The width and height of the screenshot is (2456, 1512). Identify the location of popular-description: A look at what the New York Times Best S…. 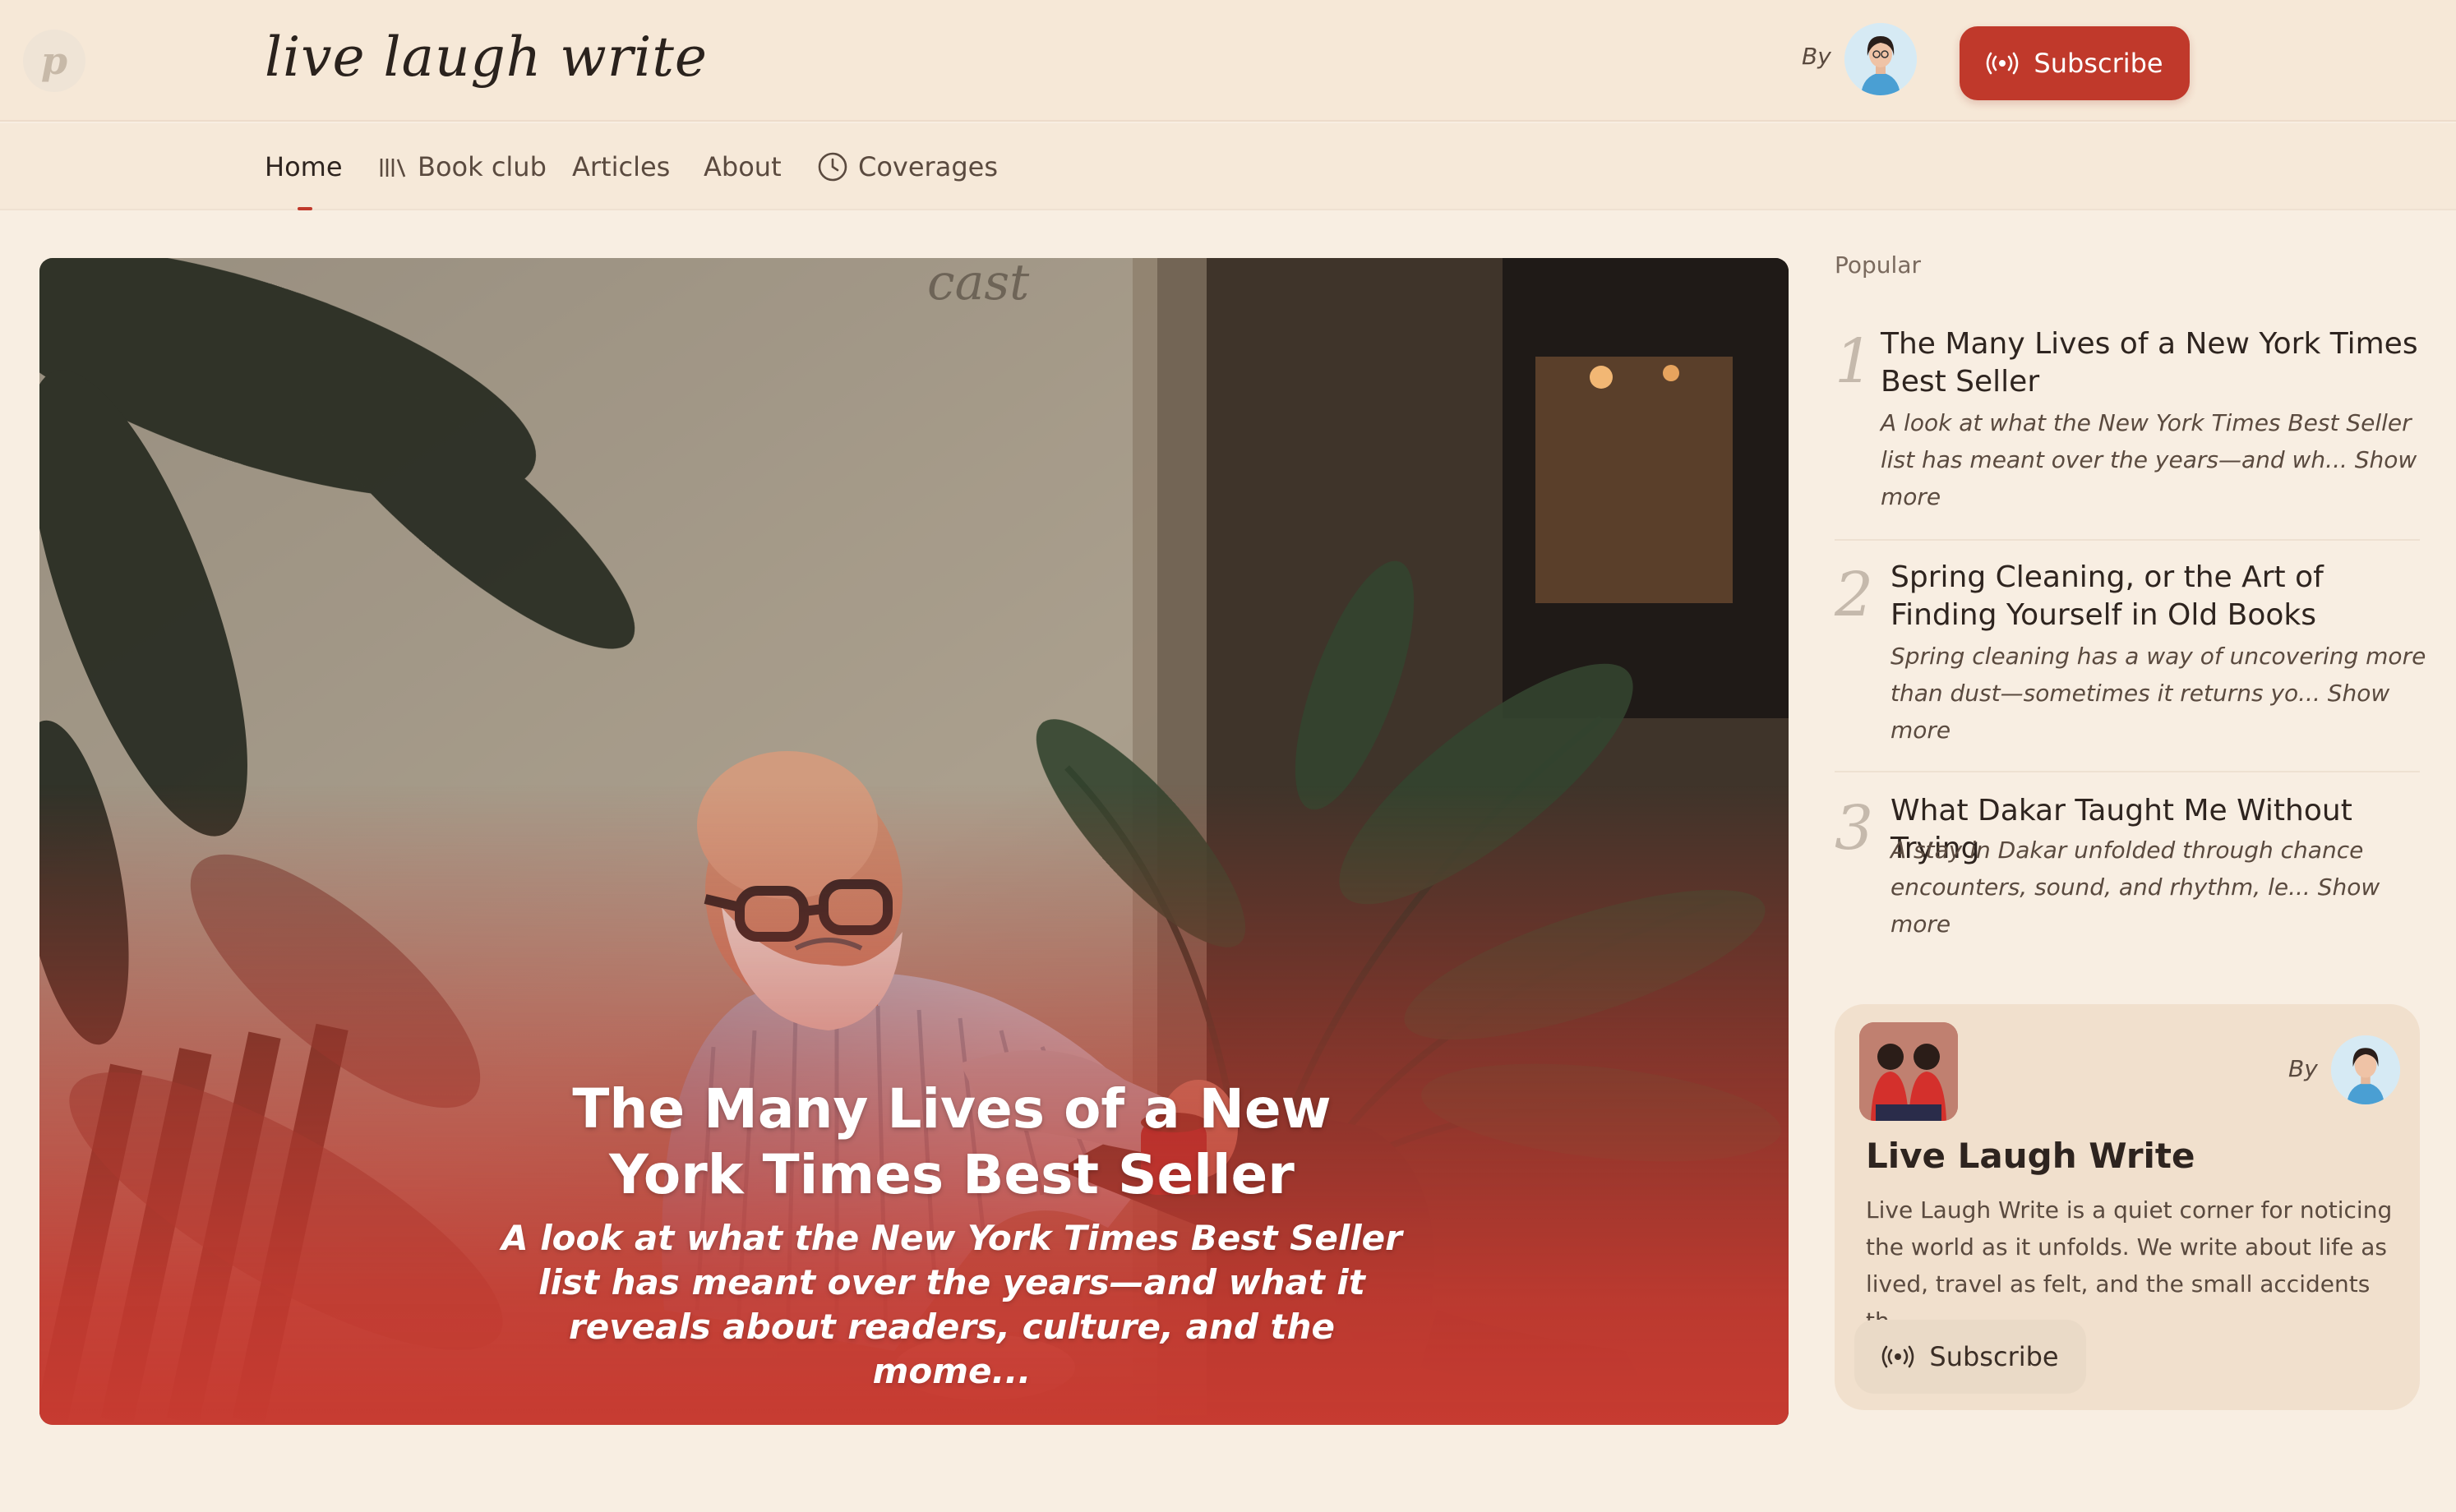
(2152, 459).